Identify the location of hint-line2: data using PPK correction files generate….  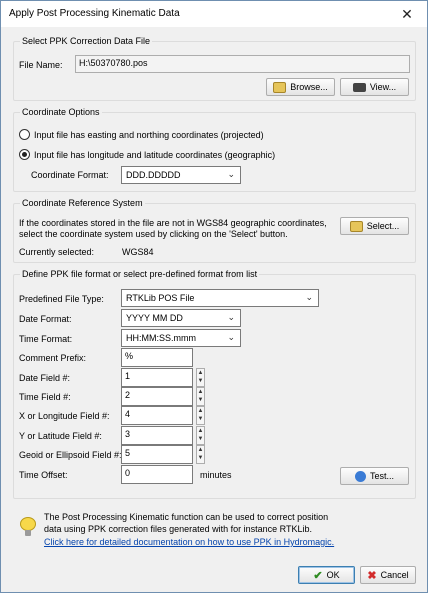
(178, 529).